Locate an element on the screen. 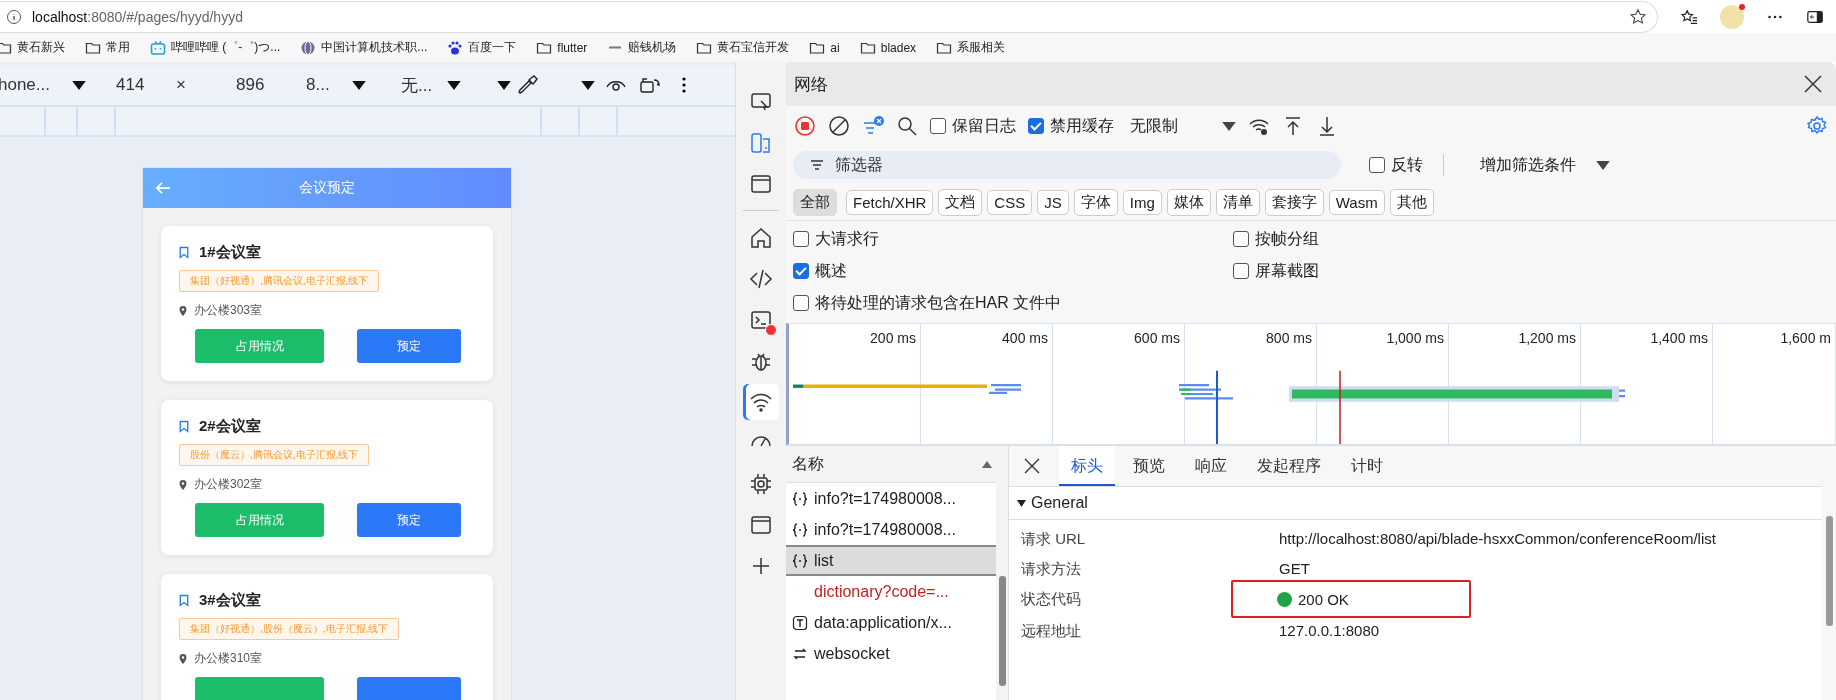 Image resolution: width=1836 pixels, height=700 pixels. type-filter-chip: 清单 is located at coordinates (1237, 202).